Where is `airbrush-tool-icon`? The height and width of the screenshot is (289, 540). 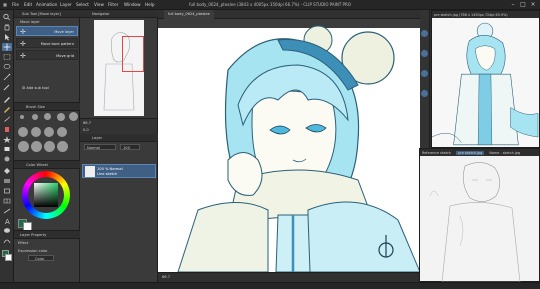 airbrush-tool-icon is located at coordinates (7, 129).